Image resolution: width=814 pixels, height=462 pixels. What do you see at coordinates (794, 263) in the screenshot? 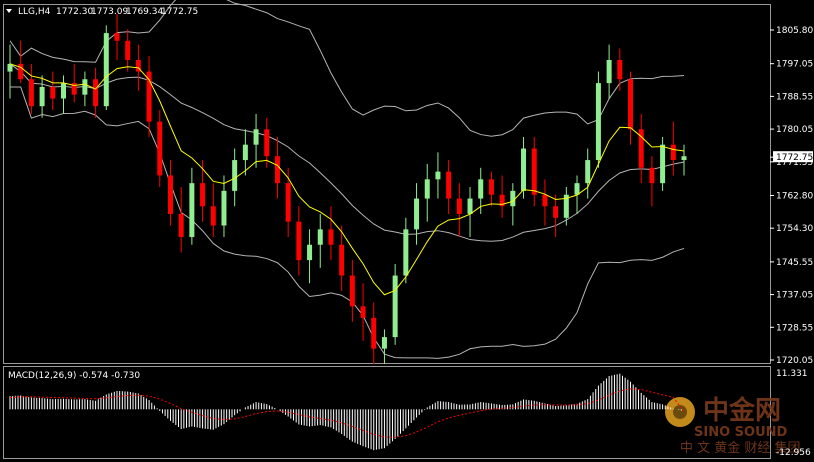
I see `price-tick-label: 1745.55` at bounding box center [794, 263].